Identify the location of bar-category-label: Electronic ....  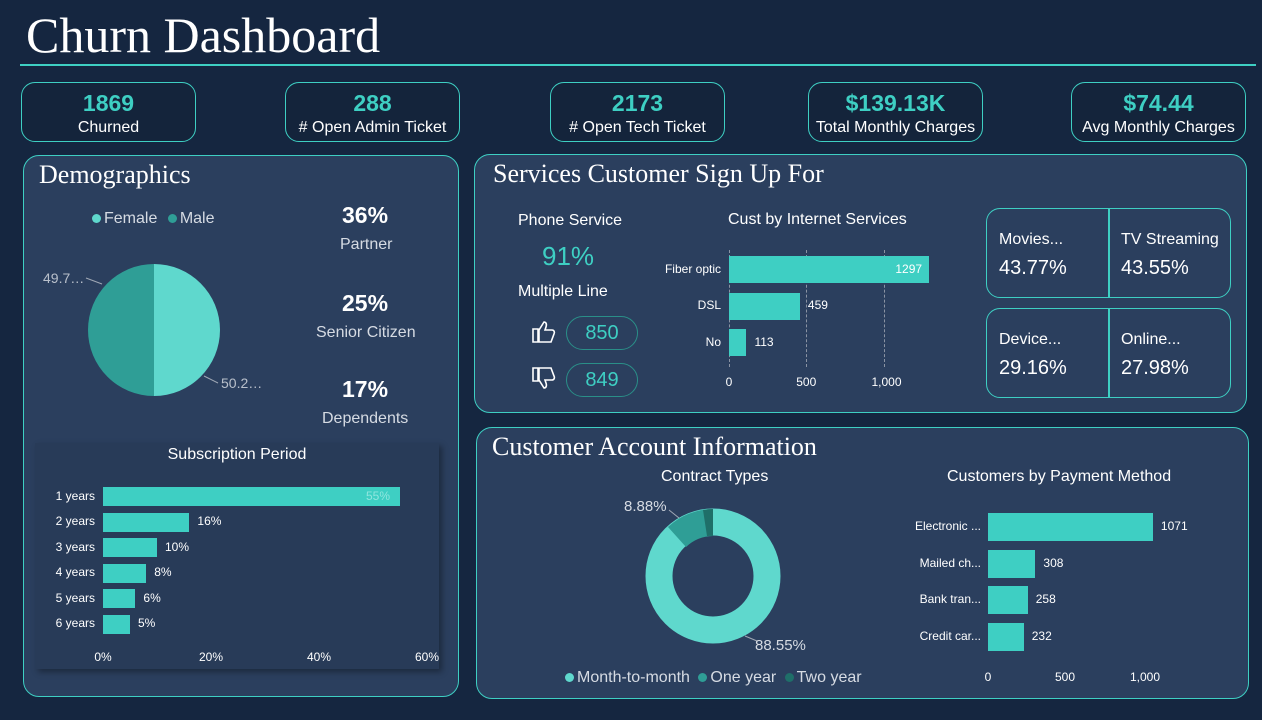
(947, 526).